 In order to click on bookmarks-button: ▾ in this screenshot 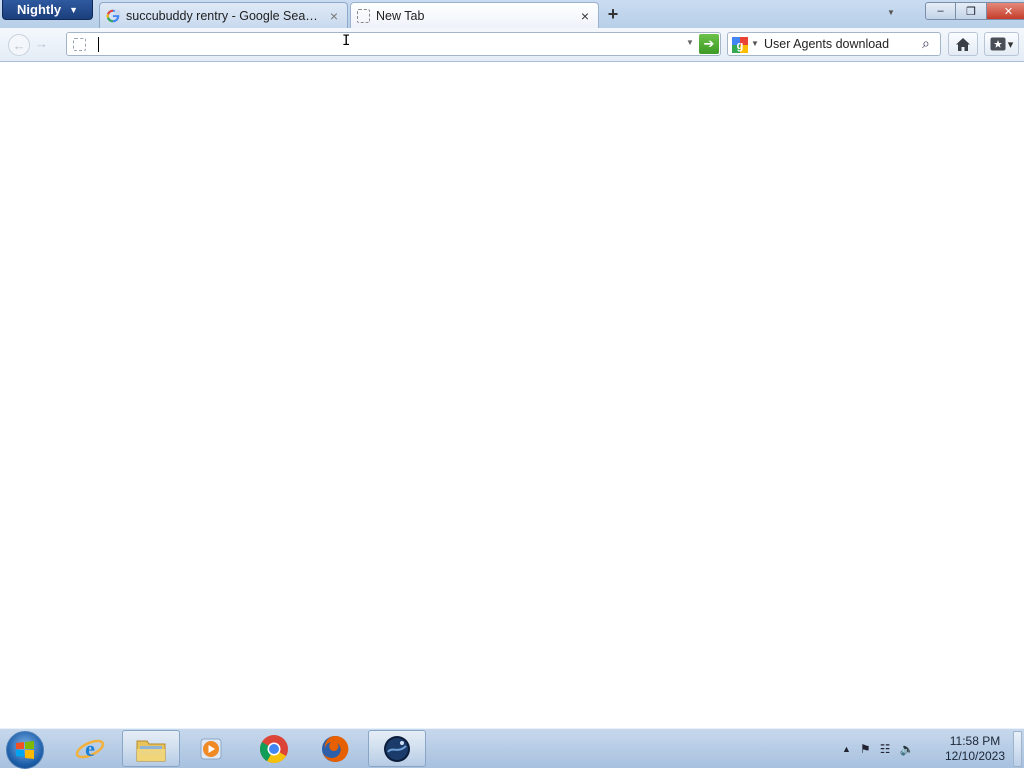, I will do `click(1001, 44)`.